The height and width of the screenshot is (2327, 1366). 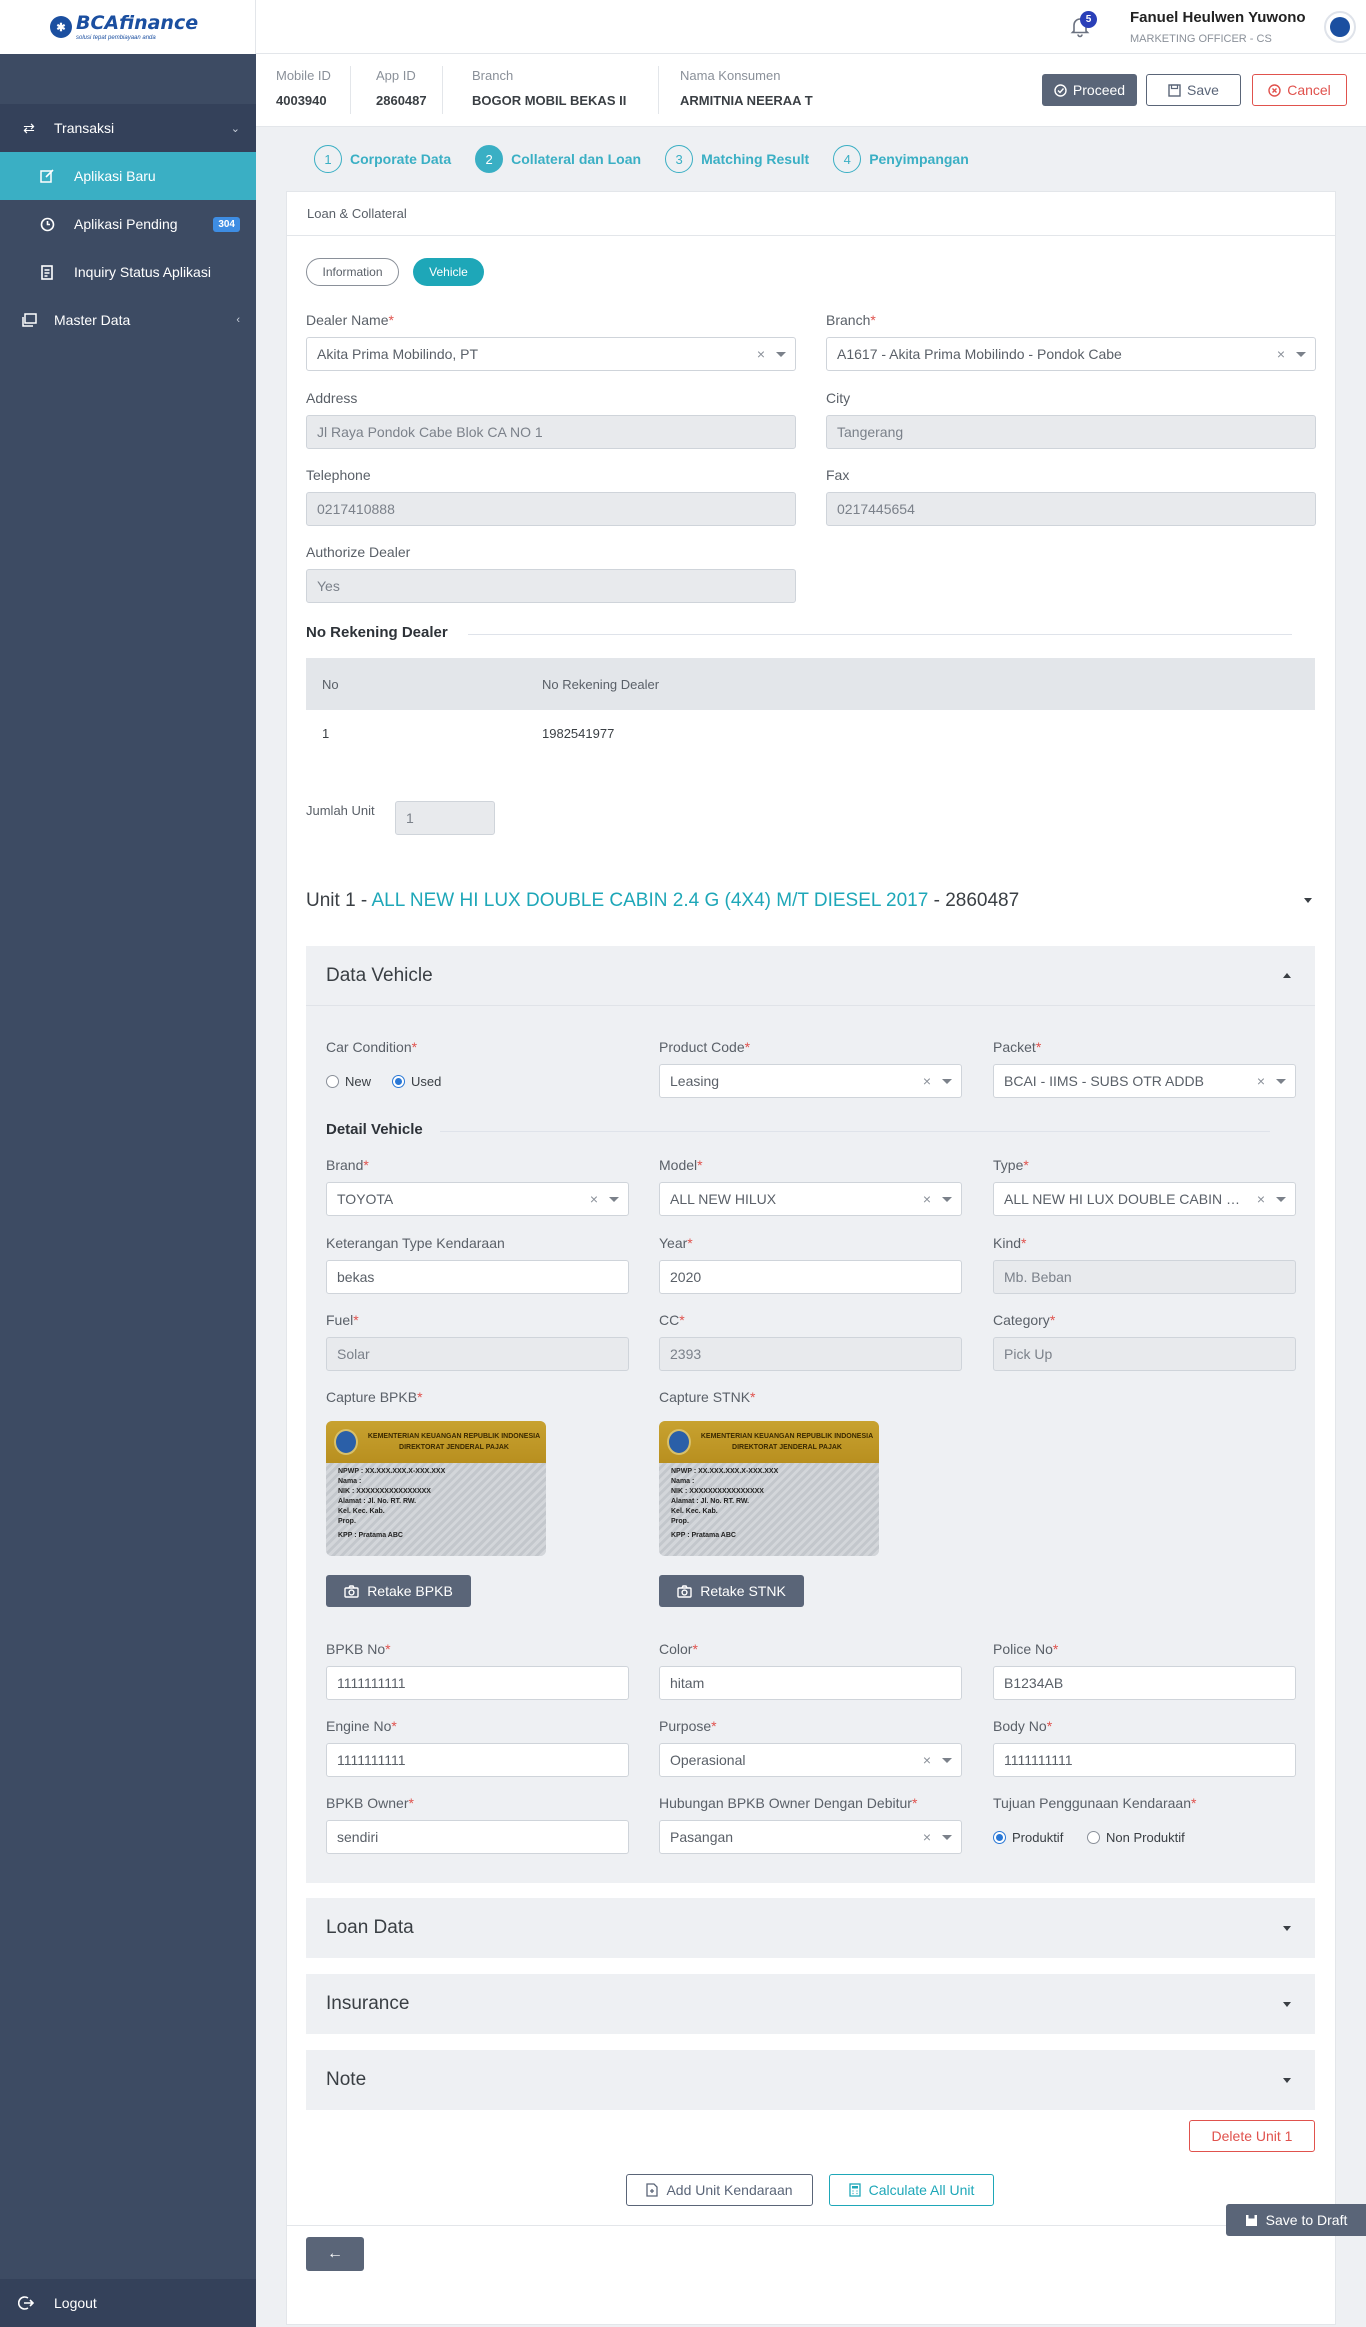 What do you see at coordinates (851, 320) in the screenshot?
I see `dealer-branch-label: Branch*` at bounding box center [851, 320].